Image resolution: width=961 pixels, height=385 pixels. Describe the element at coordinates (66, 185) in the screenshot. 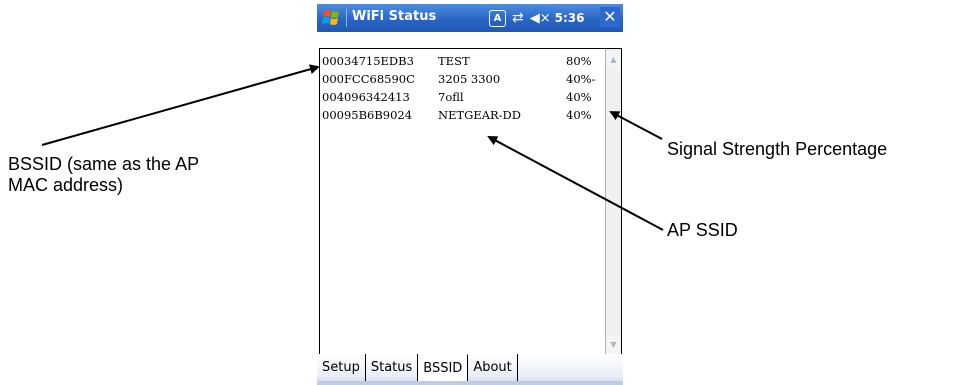

I see `bssid-callout-line2: MAC address)` at that location.